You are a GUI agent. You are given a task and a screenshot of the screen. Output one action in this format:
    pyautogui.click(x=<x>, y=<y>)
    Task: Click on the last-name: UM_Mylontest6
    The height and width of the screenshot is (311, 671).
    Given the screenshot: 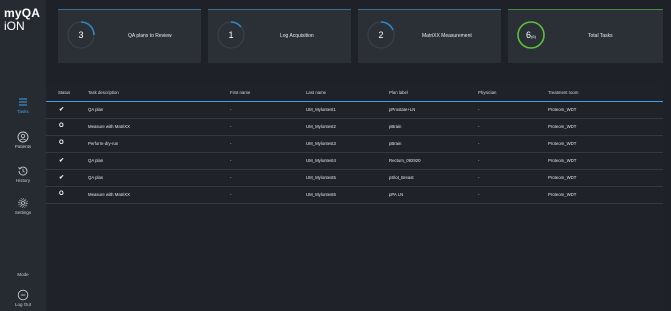 What is the action you would take?
    pyautogui.click(x=321, y=194)
    